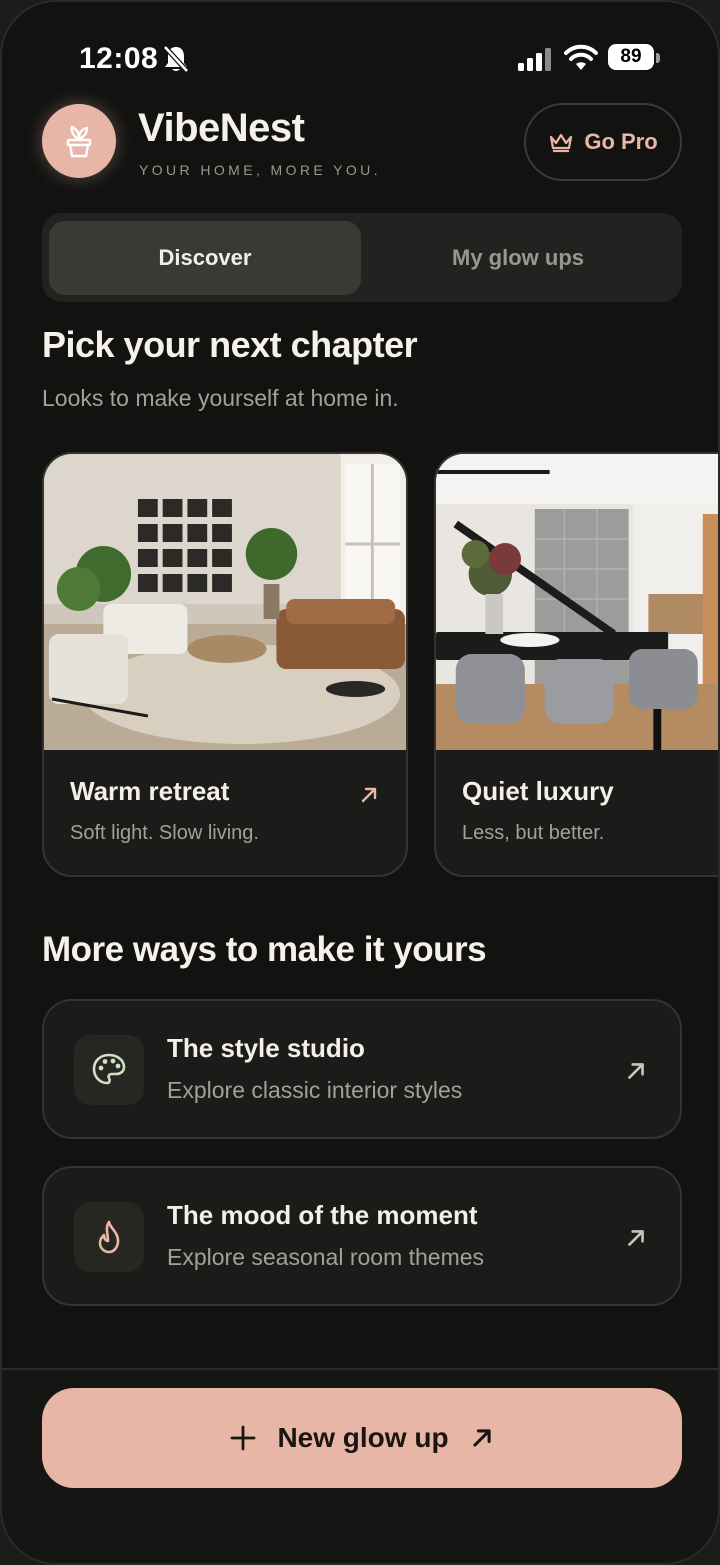 The width and height of the screenshot is (720, 1565). Describe the element at coordinates (518, 258) in the screenshot. I see `tab-my-glow-ups: My glow ups` at that location.